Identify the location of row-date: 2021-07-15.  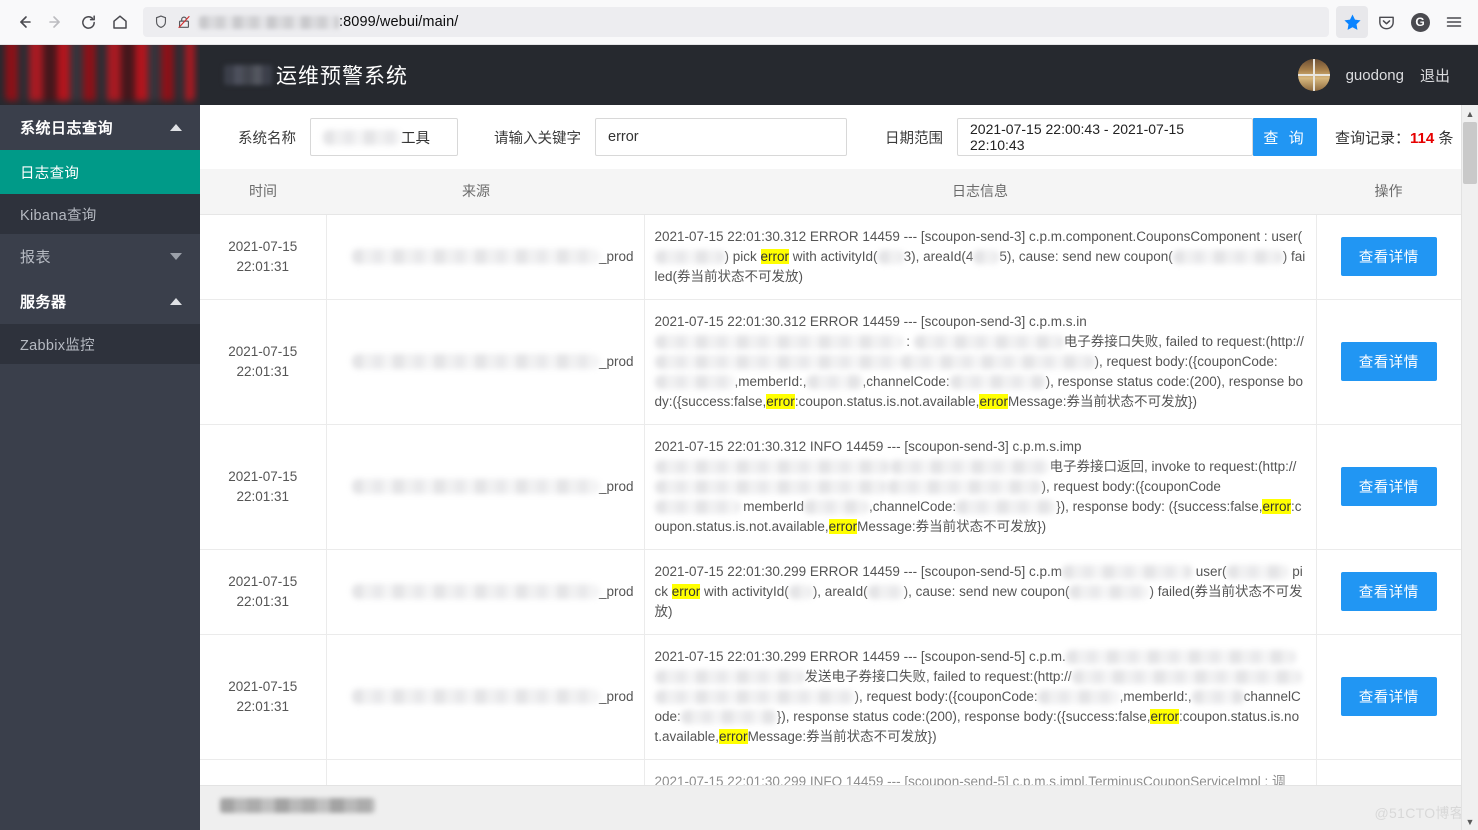
(263, 476).